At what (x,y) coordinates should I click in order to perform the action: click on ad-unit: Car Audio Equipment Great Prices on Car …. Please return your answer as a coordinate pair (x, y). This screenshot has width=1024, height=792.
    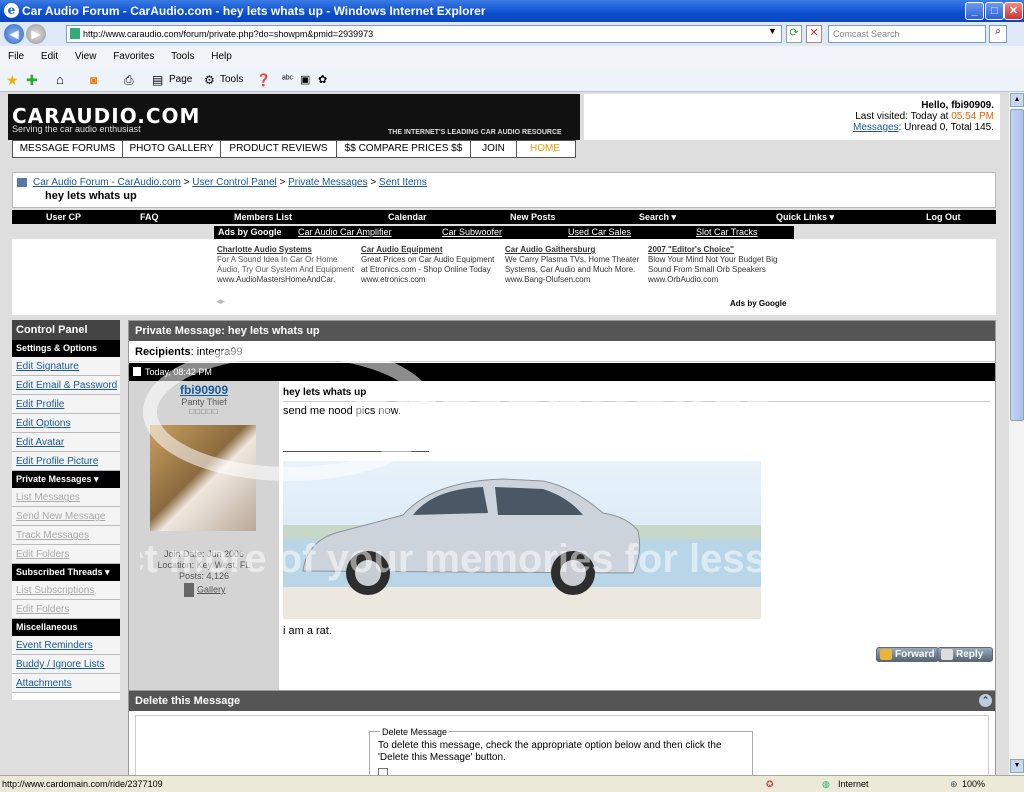
    Looking at the image, I should click on (432, 265).